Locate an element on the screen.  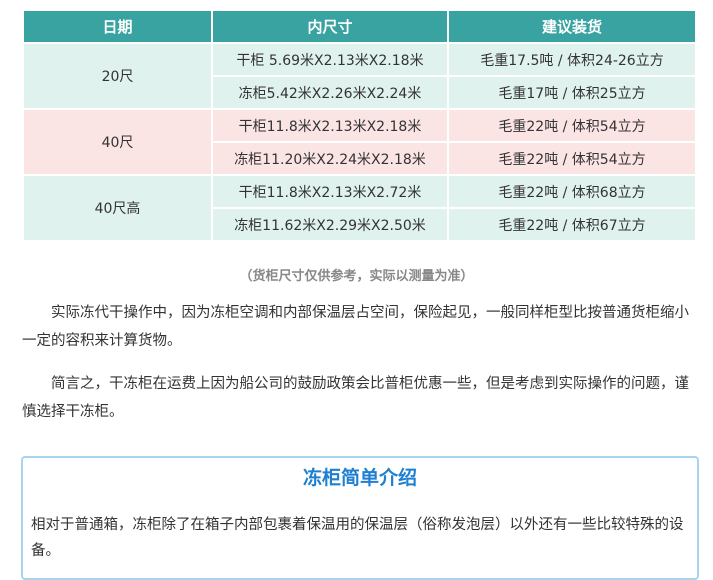
inner-size-cell: 冻柜5.42米X2.26米X2.24米 is located at coordinates (330, 92).